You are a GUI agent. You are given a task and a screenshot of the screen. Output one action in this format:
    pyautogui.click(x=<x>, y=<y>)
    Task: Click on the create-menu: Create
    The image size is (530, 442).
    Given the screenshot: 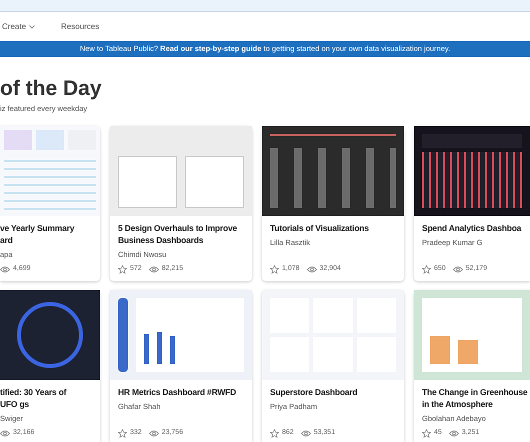 What is the action you would take?
    pyautogui.click(x=19, y=26)
    